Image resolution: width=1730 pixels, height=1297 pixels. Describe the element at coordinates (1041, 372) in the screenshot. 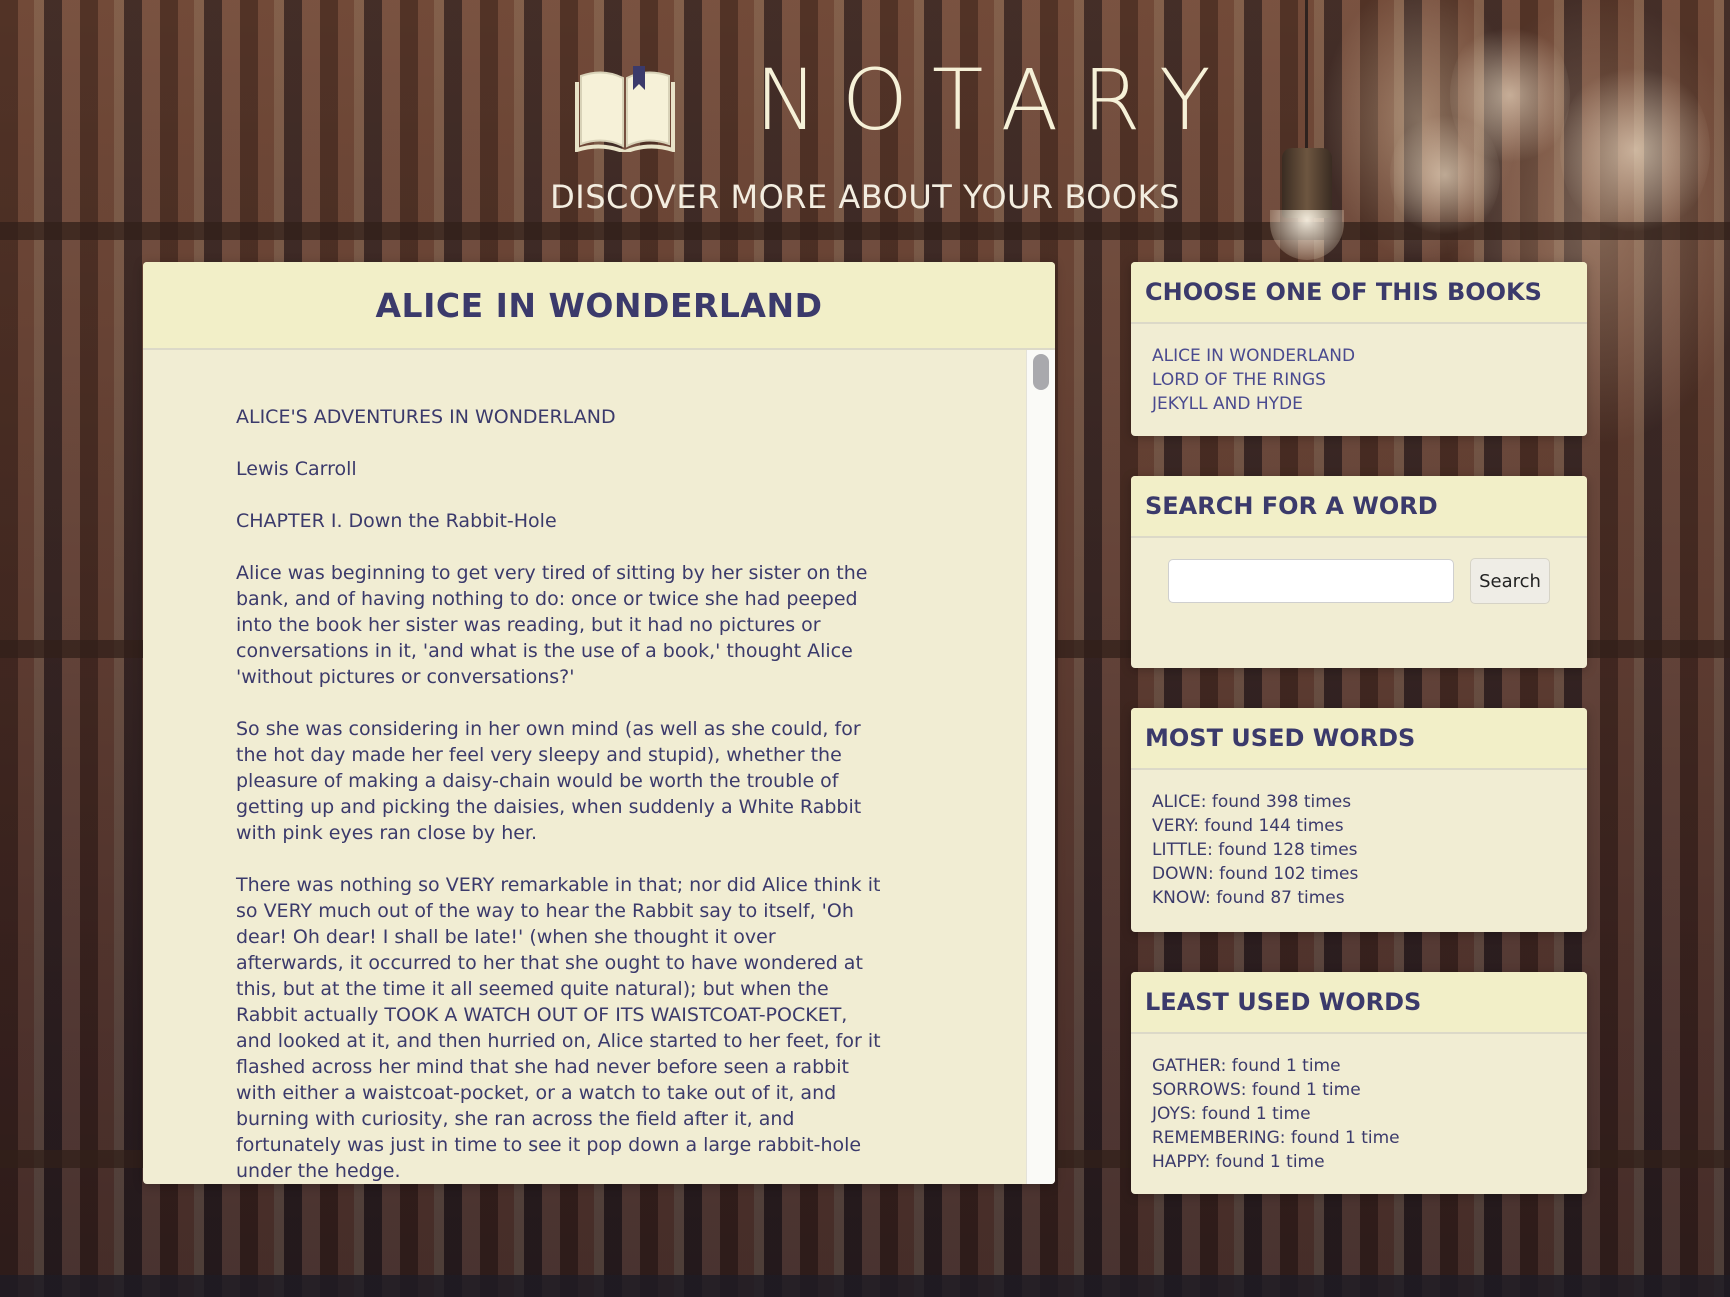

I see `scrollbar-thumb` at that location.